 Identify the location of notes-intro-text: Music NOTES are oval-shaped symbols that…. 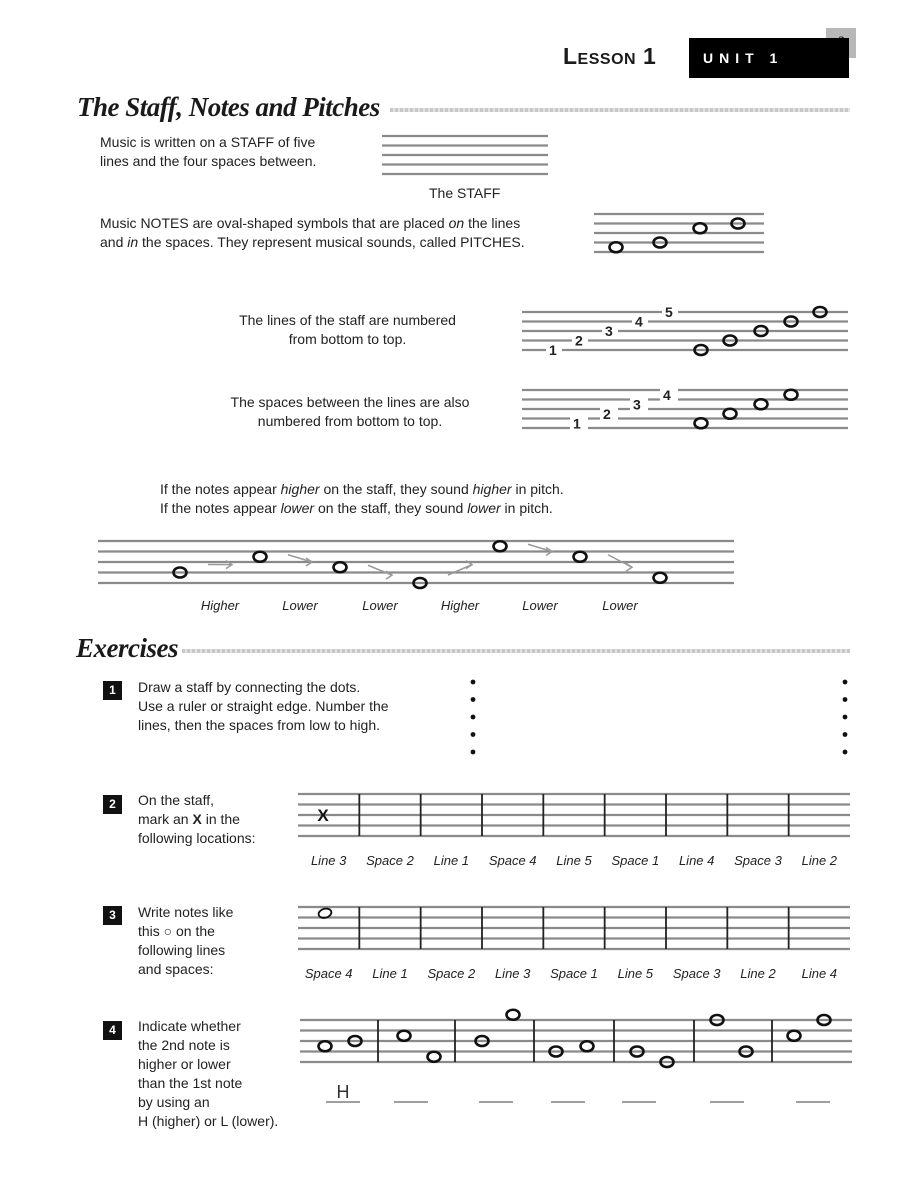
(312, 233).